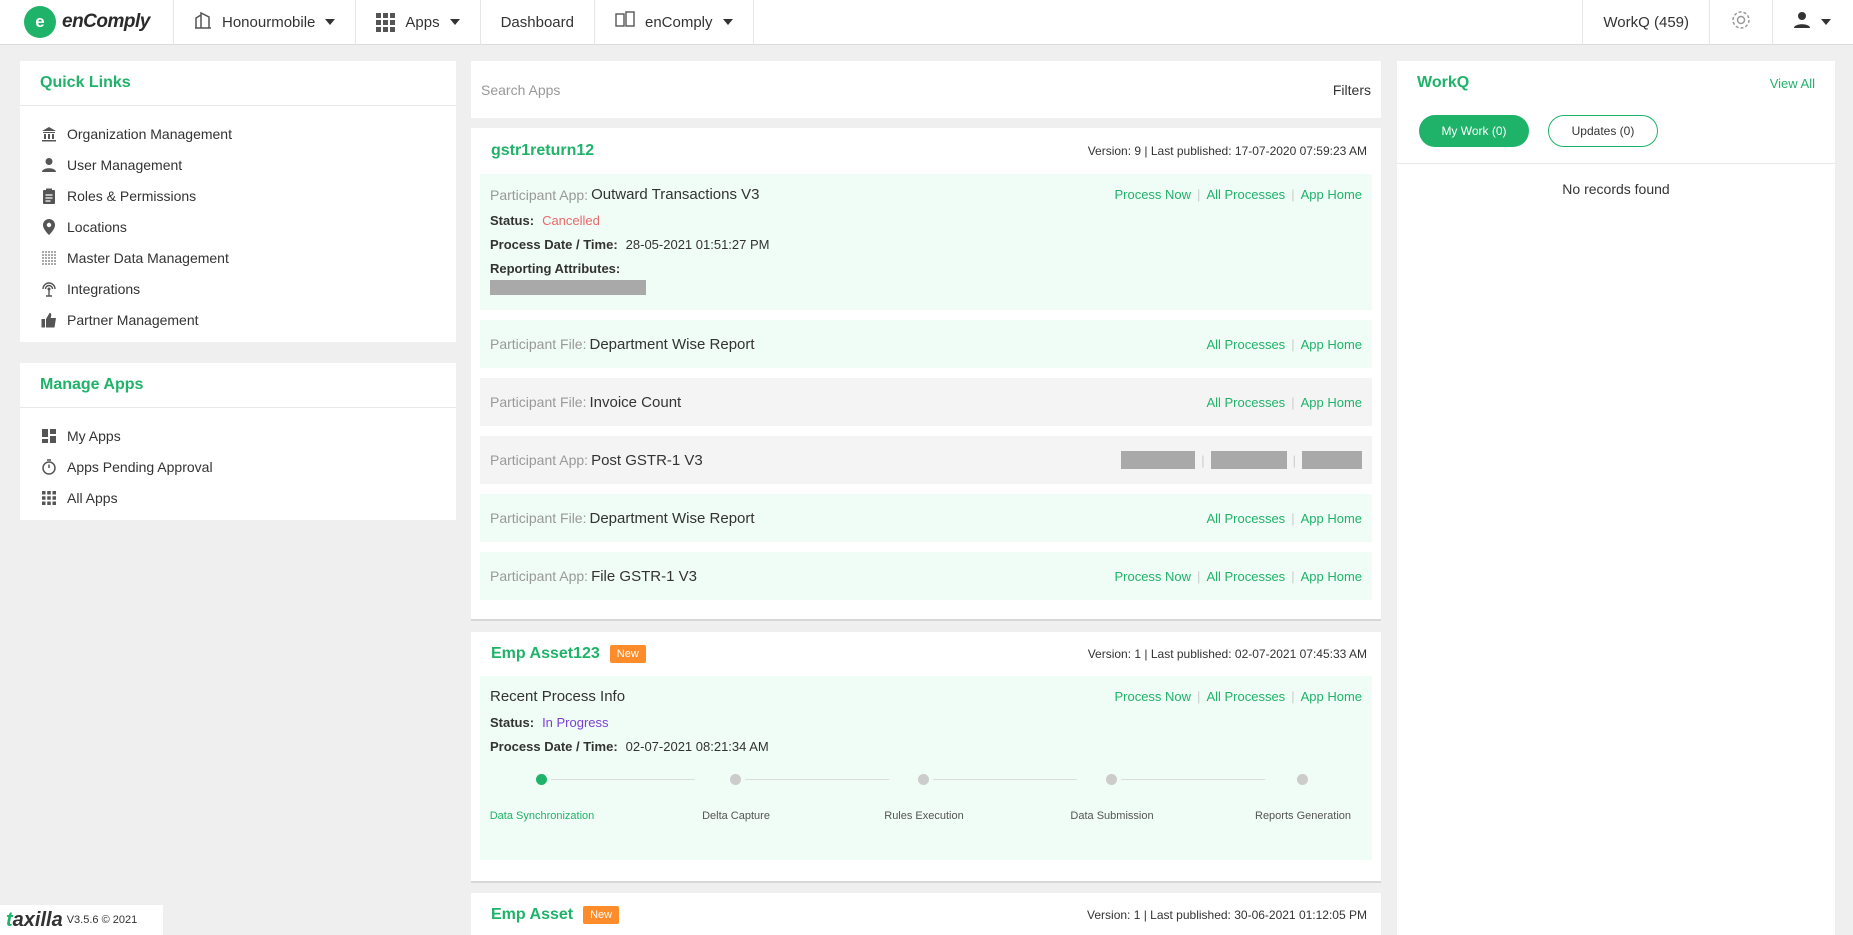  What do you see at coordinates (520, 90) in the screenshot?
I see `search-input: Search Apps` at bounding box center [520, 90].